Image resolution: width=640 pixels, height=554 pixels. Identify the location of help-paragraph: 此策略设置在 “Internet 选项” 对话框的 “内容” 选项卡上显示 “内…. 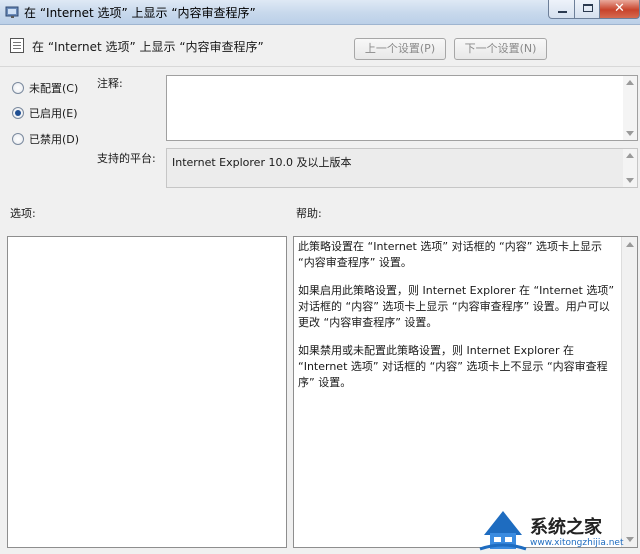
(450, 254).